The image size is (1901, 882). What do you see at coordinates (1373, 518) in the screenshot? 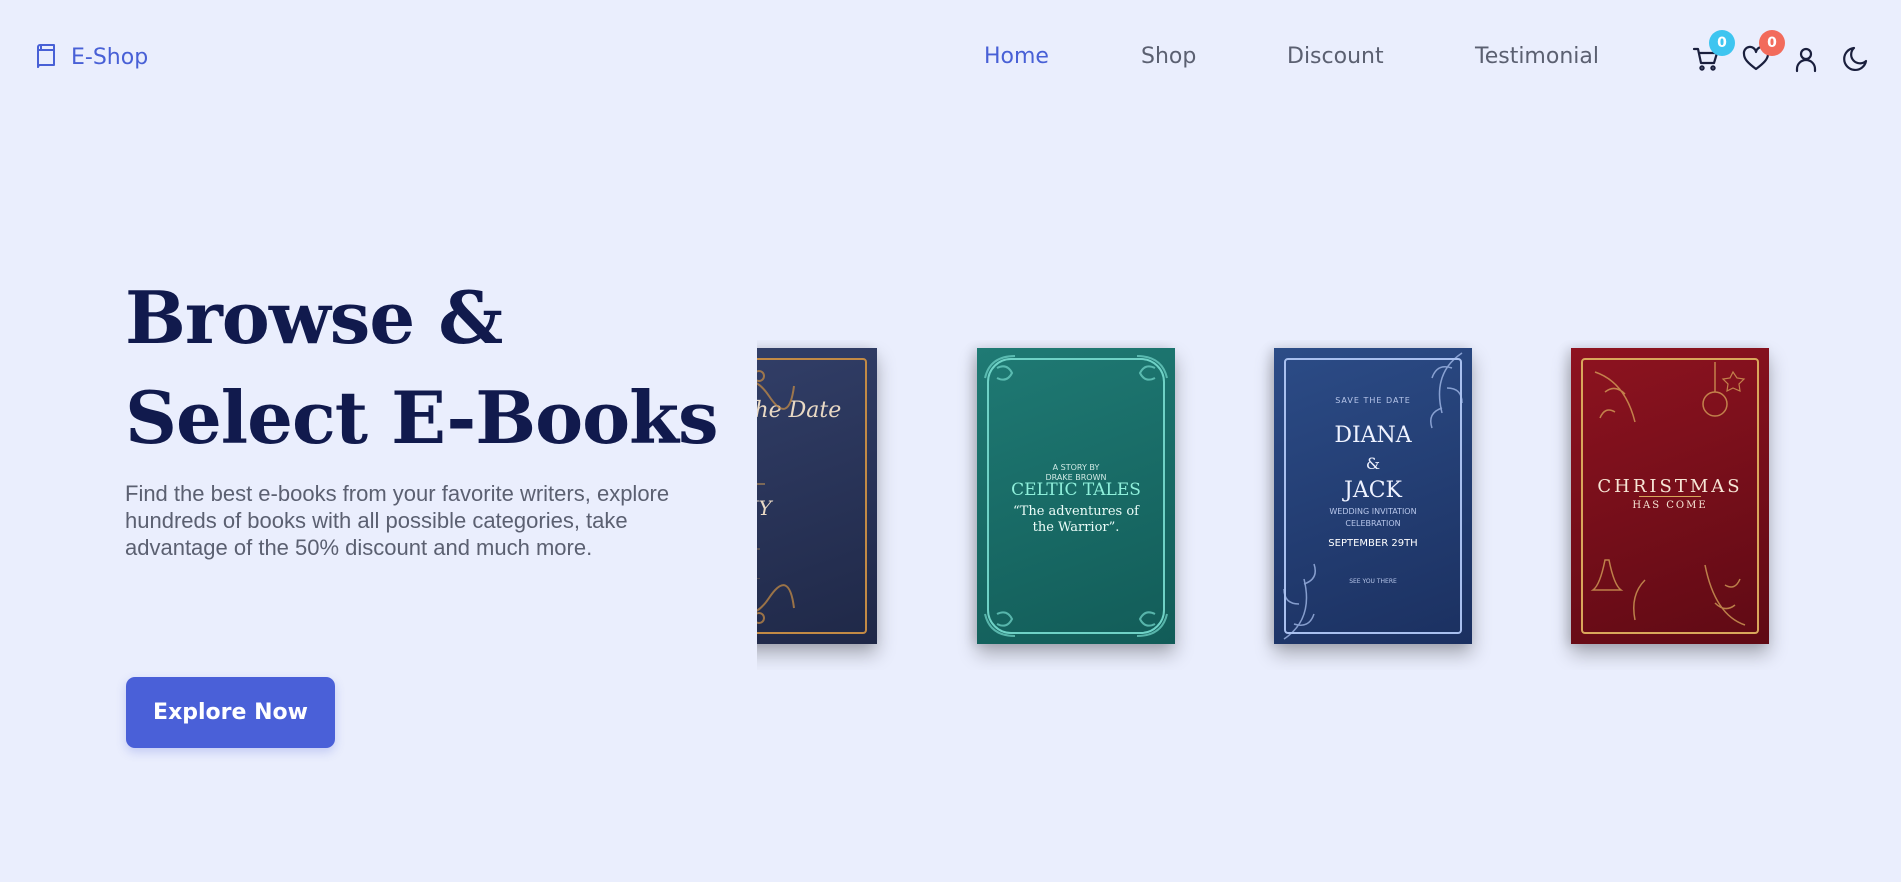
I see `cover-invitation: WEDDING INVITATION CELEBRATION` at bounding box center [1373, 518].